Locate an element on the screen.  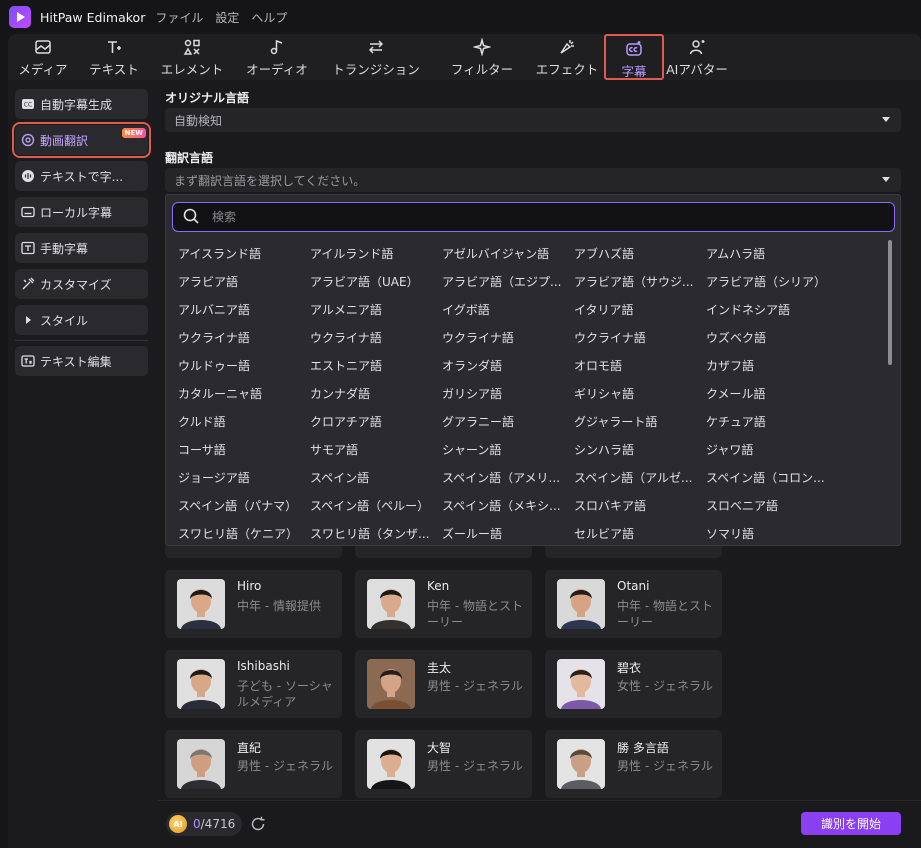
language-option: サモア語 is located at coordinates (376, 449).